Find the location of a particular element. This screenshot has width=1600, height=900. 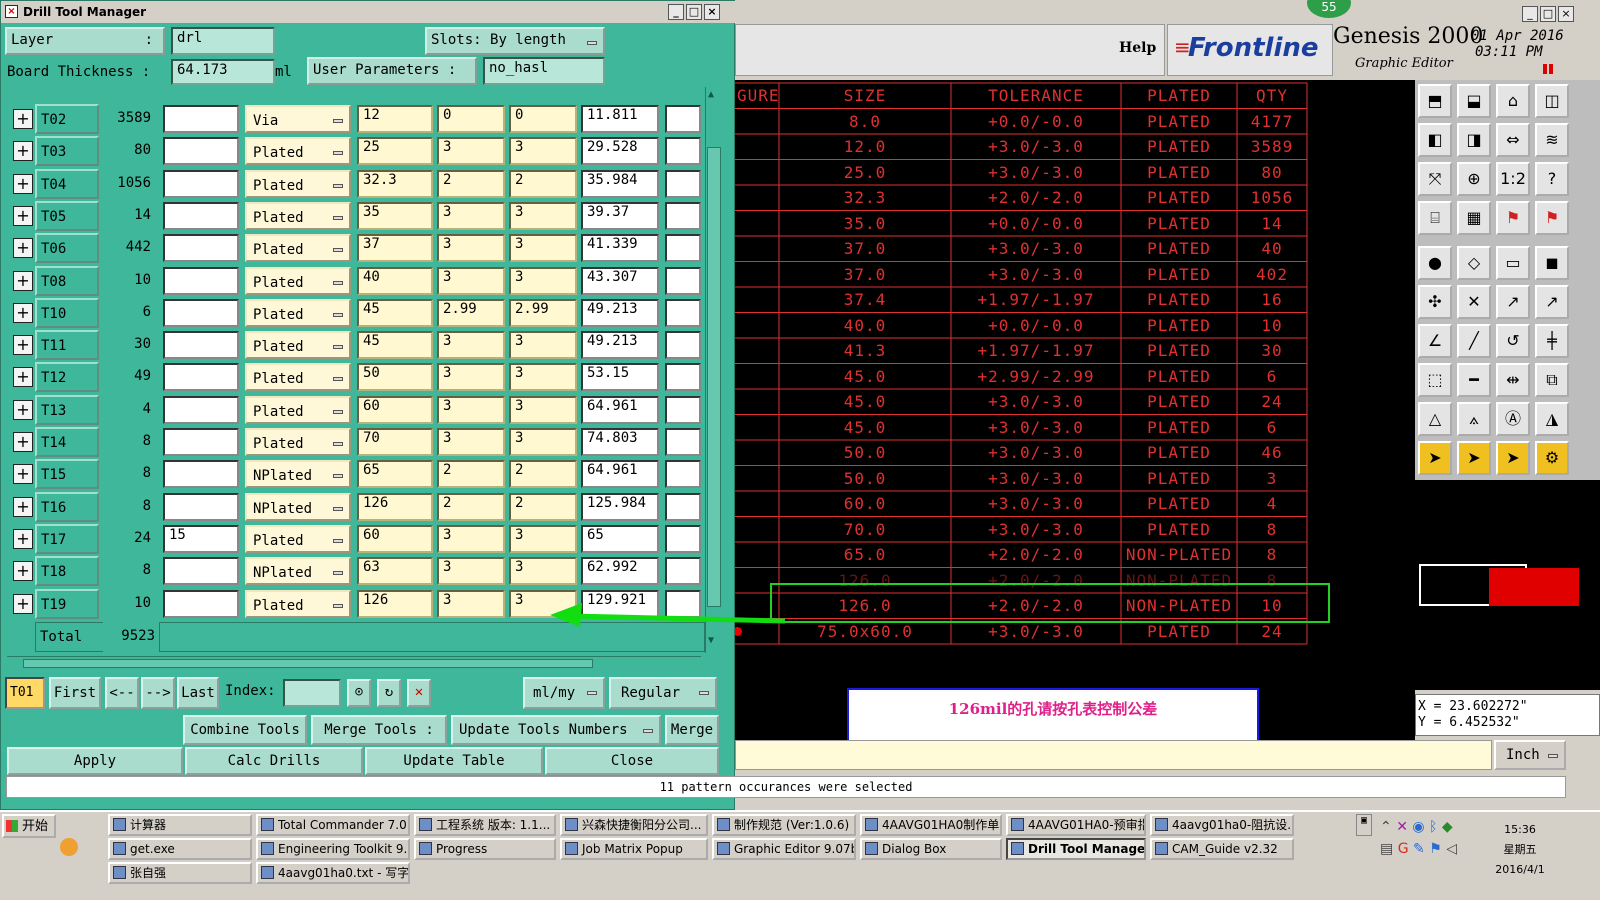

panel-right-icon: ◨ is located at coordinates (1474, 140).